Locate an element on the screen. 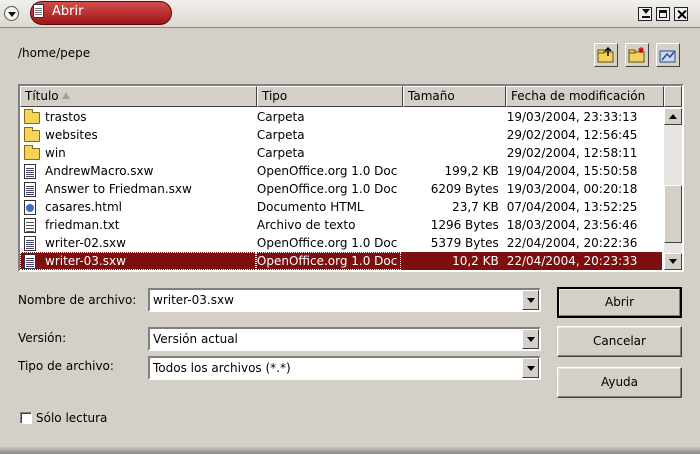 The width and height of the screenshot is (700, 454). file-name-cell: trastos is located at coordinates (138, 117).